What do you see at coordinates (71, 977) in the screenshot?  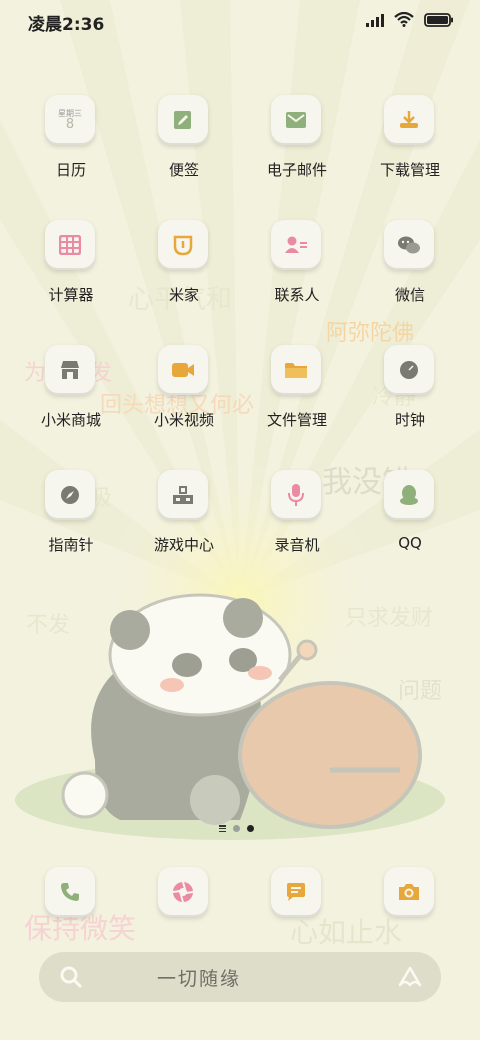 I see `search-icon` at bounding box center [71, 977].